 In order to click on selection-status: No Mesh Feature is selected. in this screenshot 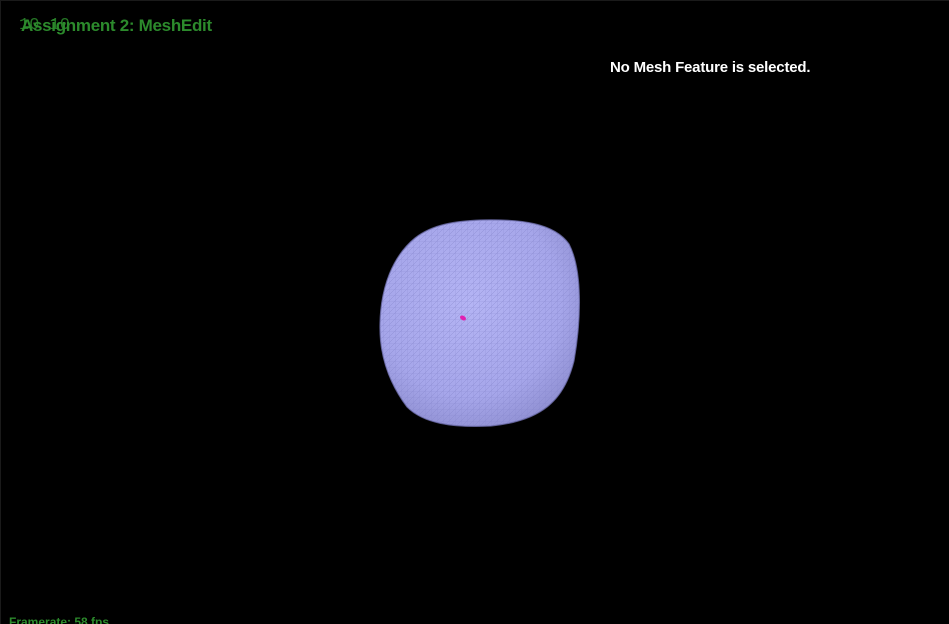, I will do `click(710, 67)`.